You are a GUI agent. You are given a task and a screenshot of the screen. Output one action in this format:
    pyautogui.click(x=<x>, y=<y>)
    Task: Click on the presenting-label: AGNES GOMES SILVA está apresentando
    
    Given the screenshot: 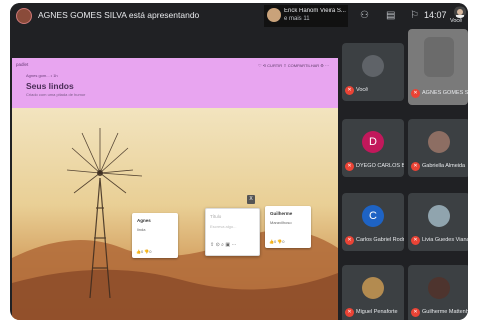 What is the action you would take?
    pyautogui.click(x=119, y=15)
    